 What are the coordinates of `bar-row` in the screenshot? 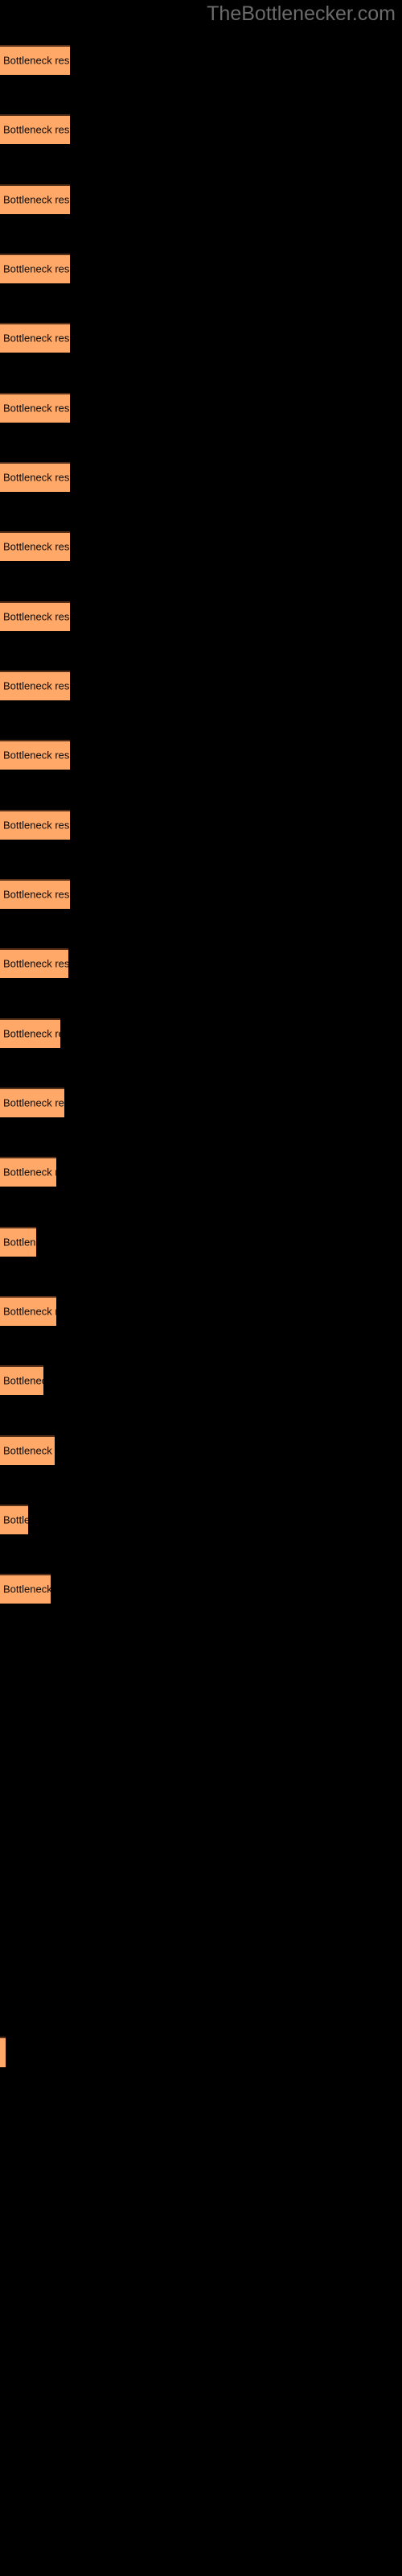 It's located at (201, 2052).